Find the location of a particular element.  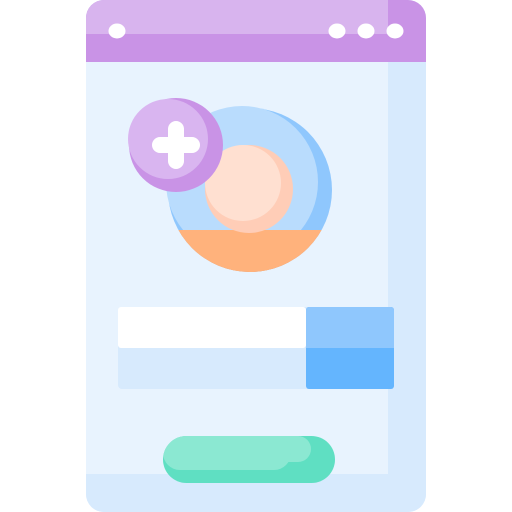

submit-button is located at coordinates (249, 459).